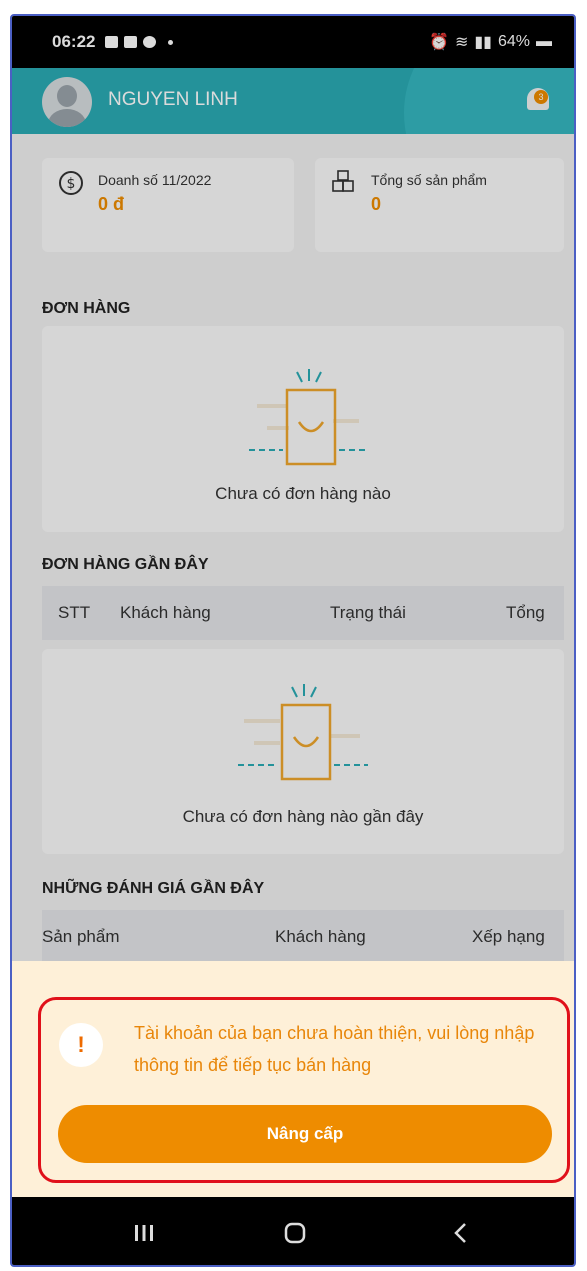 The image size is (587, 1271). I want to click on upgrade-button: Nâng cấp, so click(305, 1134).